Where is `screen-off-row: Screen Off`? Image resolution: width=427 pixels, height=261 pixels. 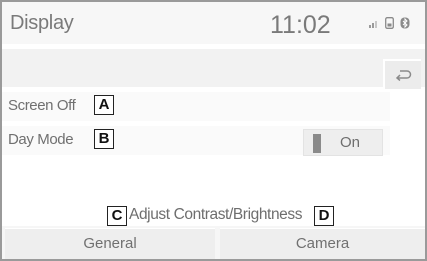 screen-off-row: Screen Off is located at coordinates (196, 106).